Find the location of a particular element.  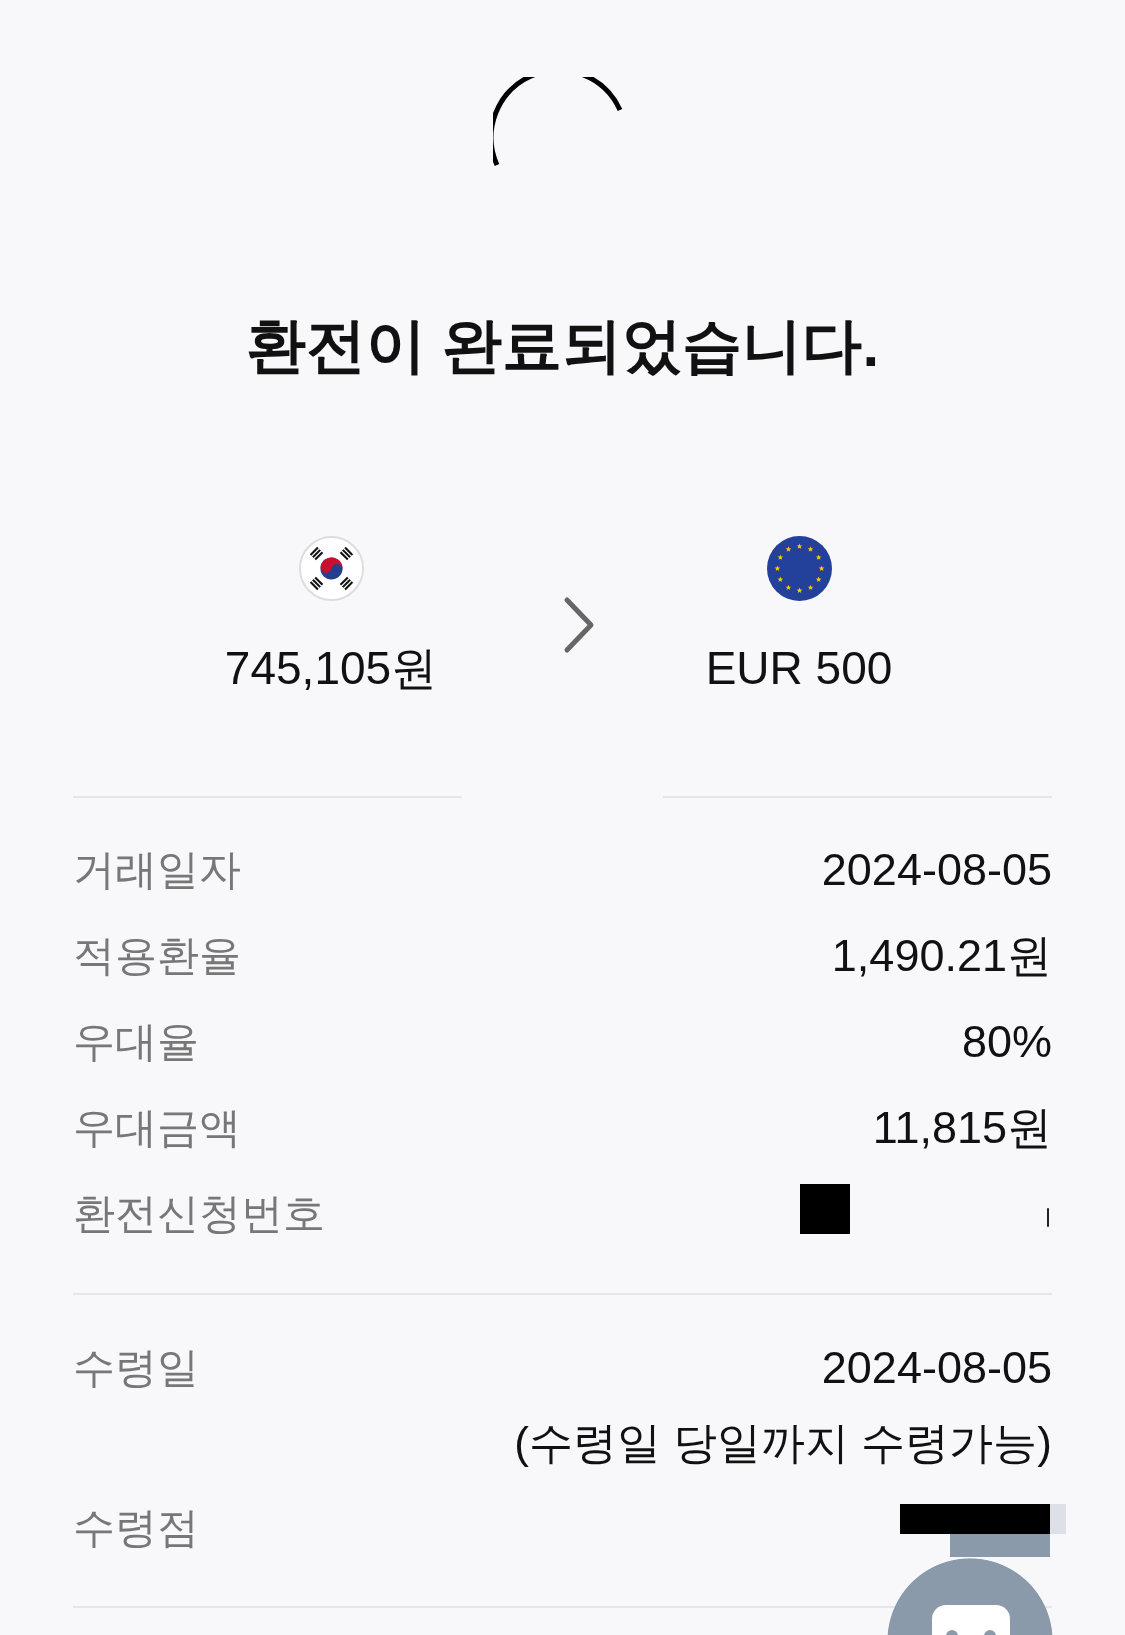

currency-amount: EUR 500 is located at coordinates (799, 668).